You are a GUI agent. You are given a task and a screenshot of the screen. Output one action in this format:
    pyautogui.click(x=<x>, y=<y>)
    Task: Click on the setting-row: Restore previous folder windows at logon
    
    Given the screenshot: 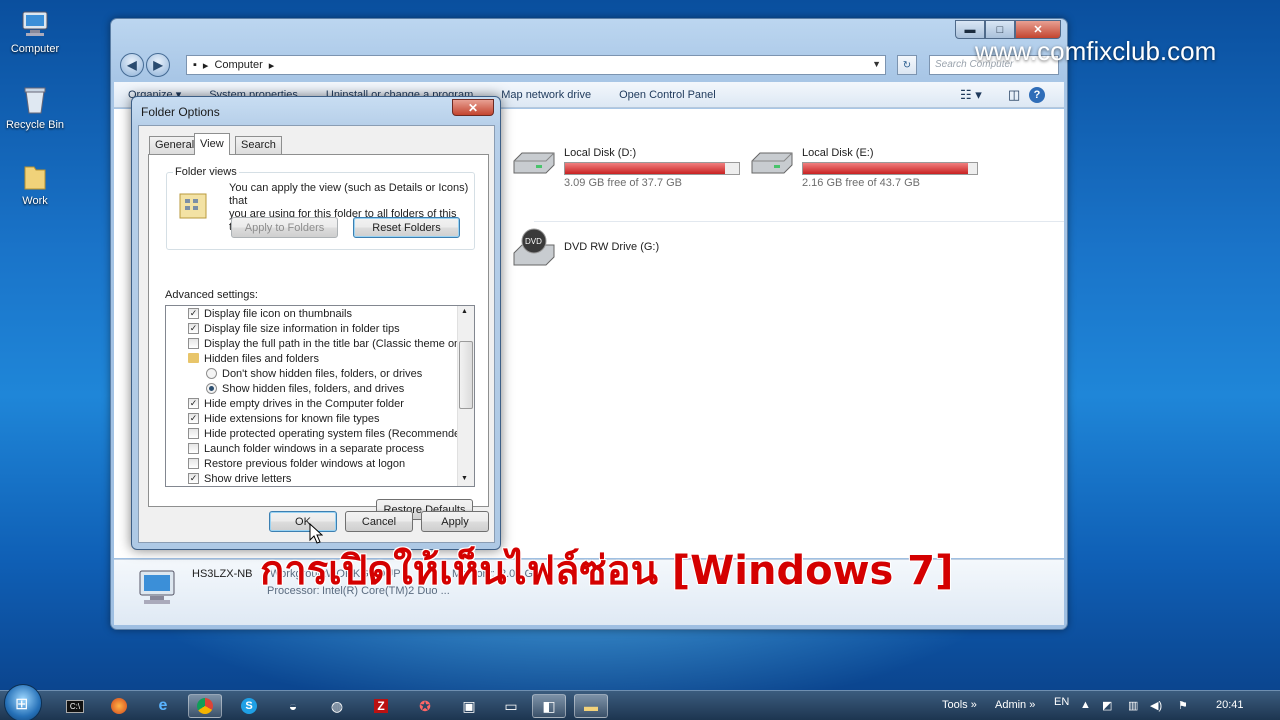 What is the action you would take?
    pyautogui.click(x=320, y=463)
    